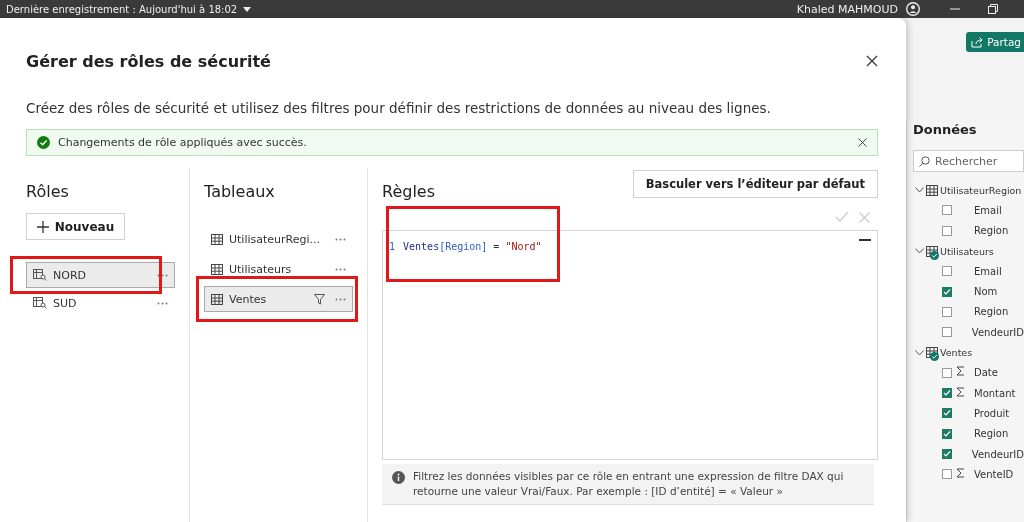 The image size is (1024, 522). I want to click on success-icon, so click(43, 142).